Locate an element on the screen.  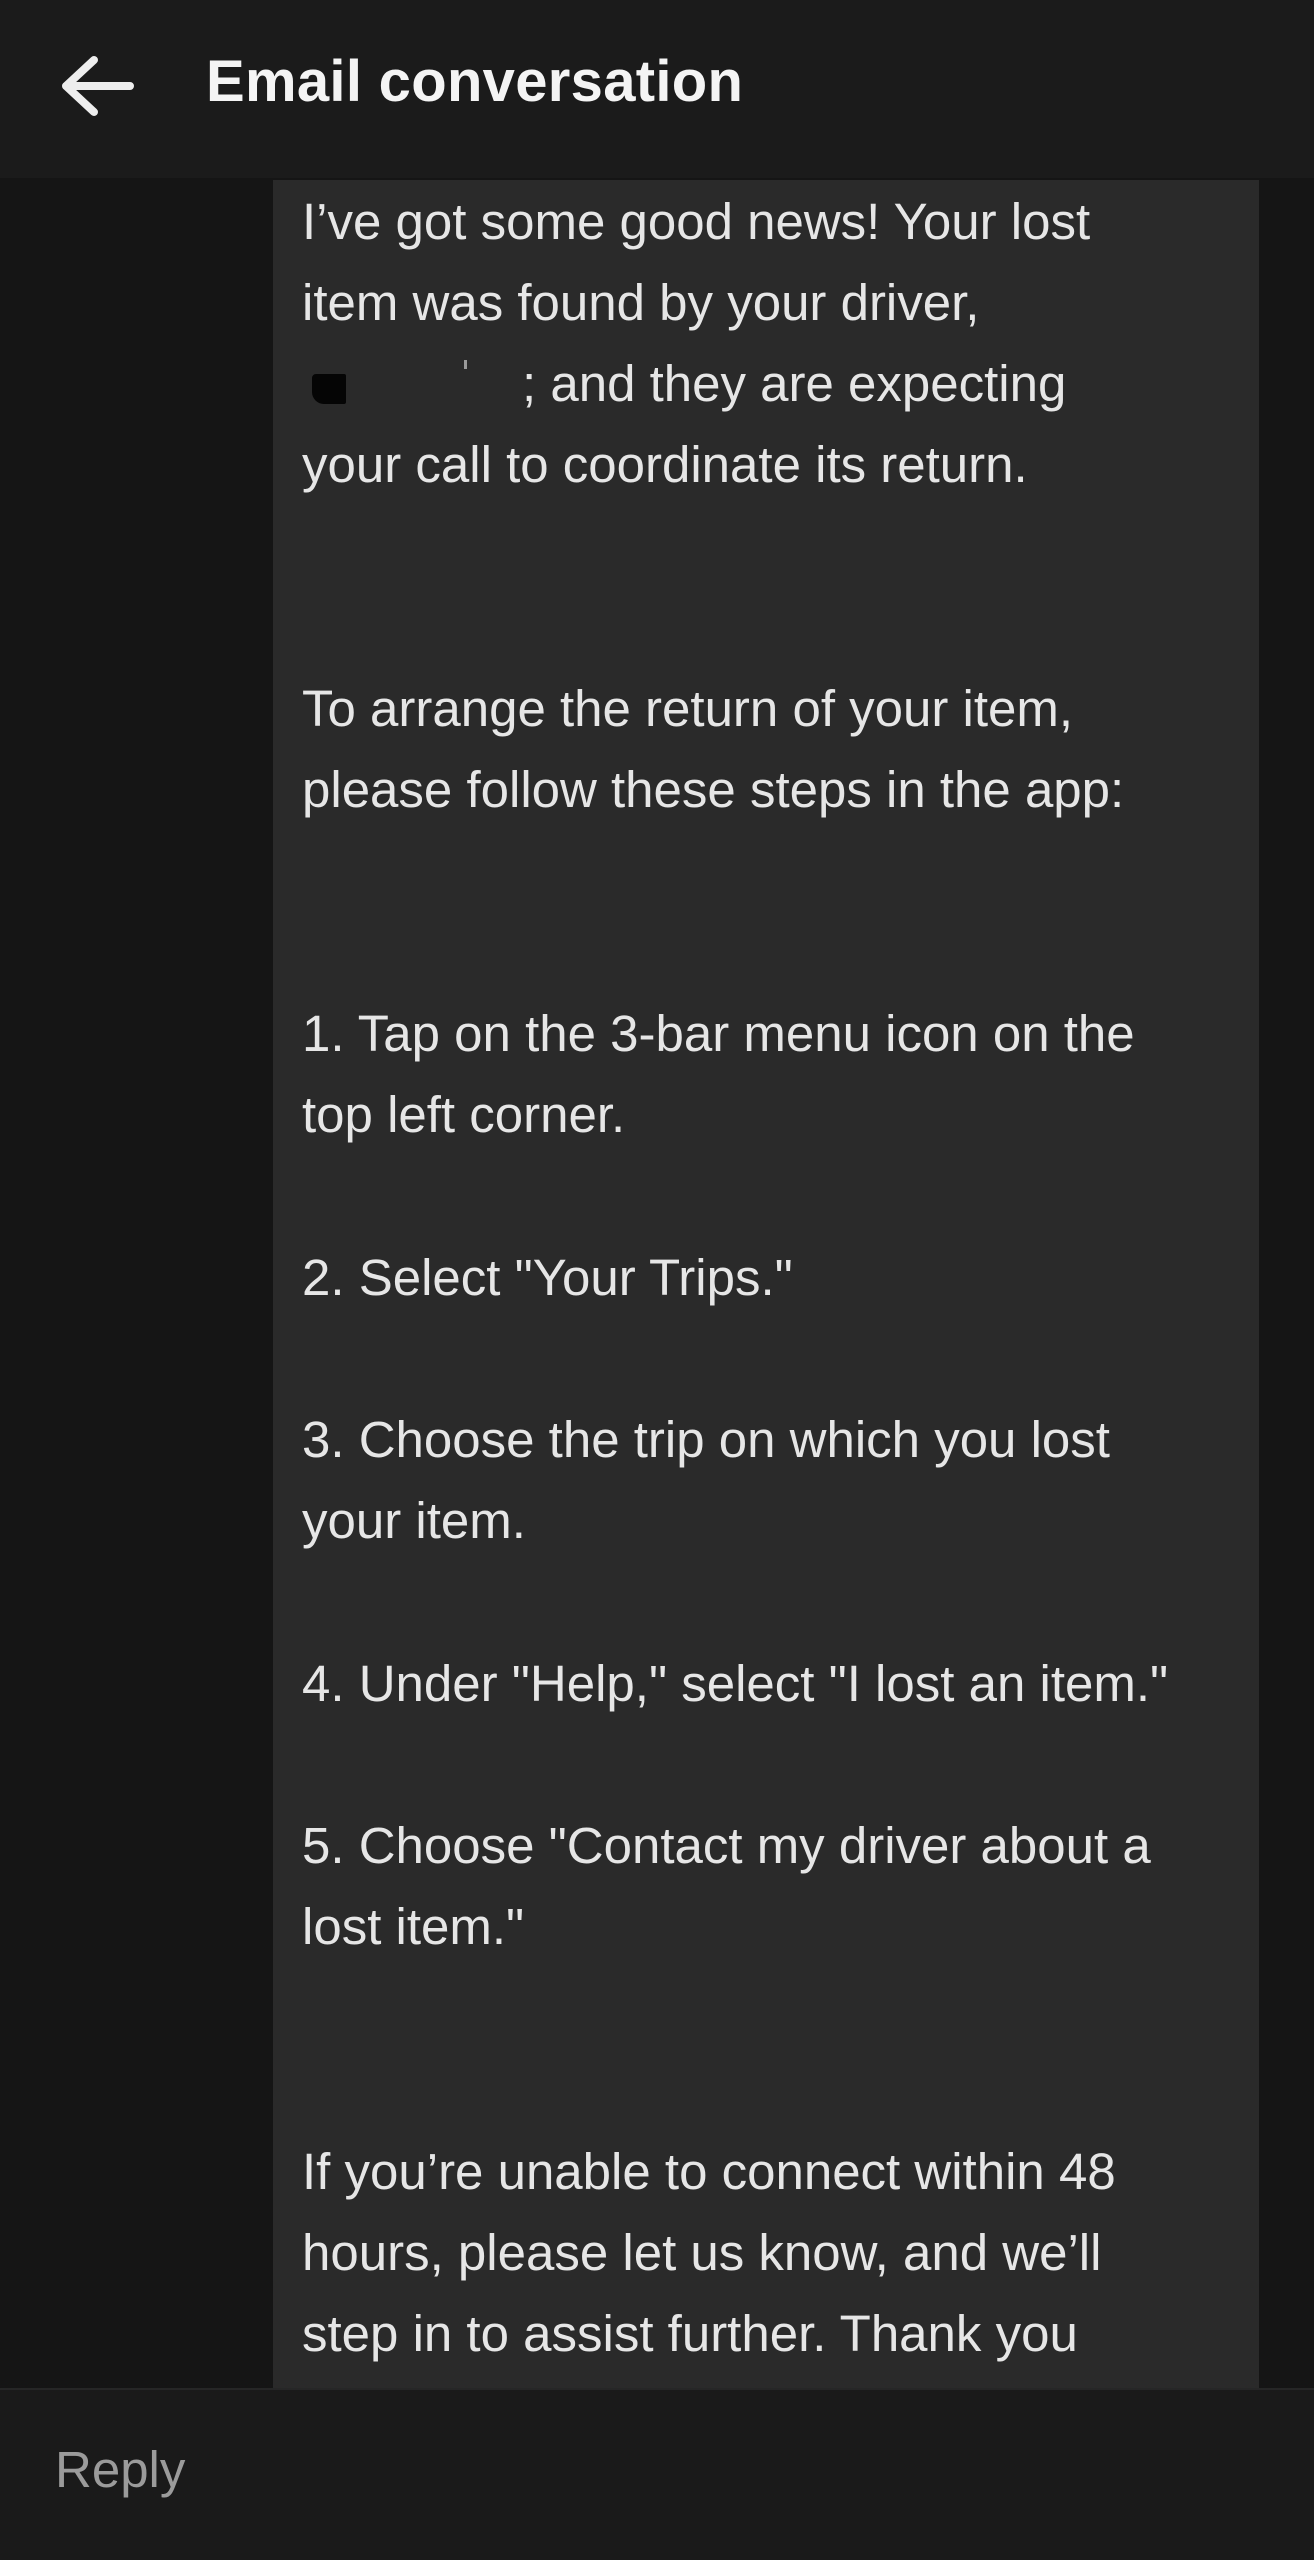
reply-bar: Reply is located at coordinates (657, 2474).